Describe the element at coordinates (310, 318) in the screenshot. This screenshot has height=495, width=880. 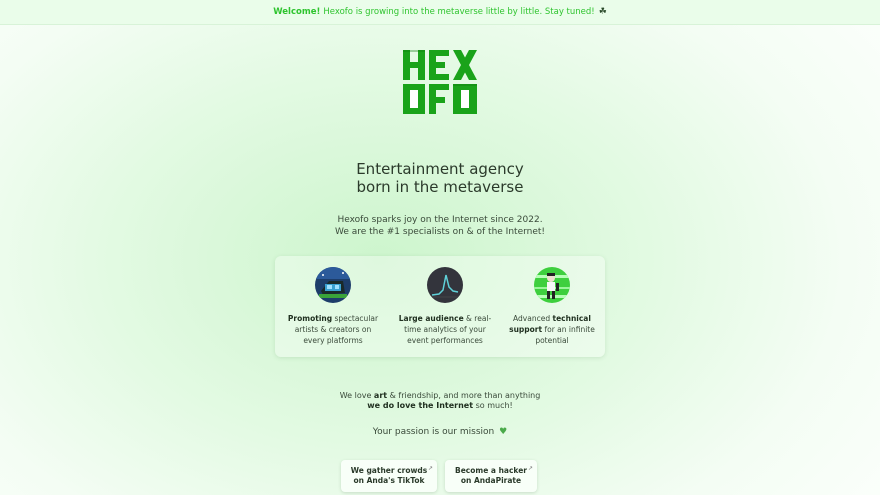
I see `feature-promoting-strong: Promoting` at that location.